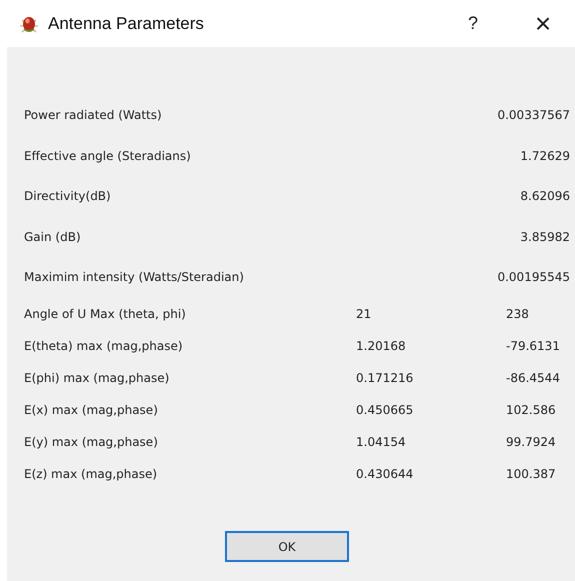 The width and height of the screenshot is (575, 581). What do you see at coordinates (531, 409) in the screenshot?
I see `parameter-value: 102.586` at bounding box center [531, 409].